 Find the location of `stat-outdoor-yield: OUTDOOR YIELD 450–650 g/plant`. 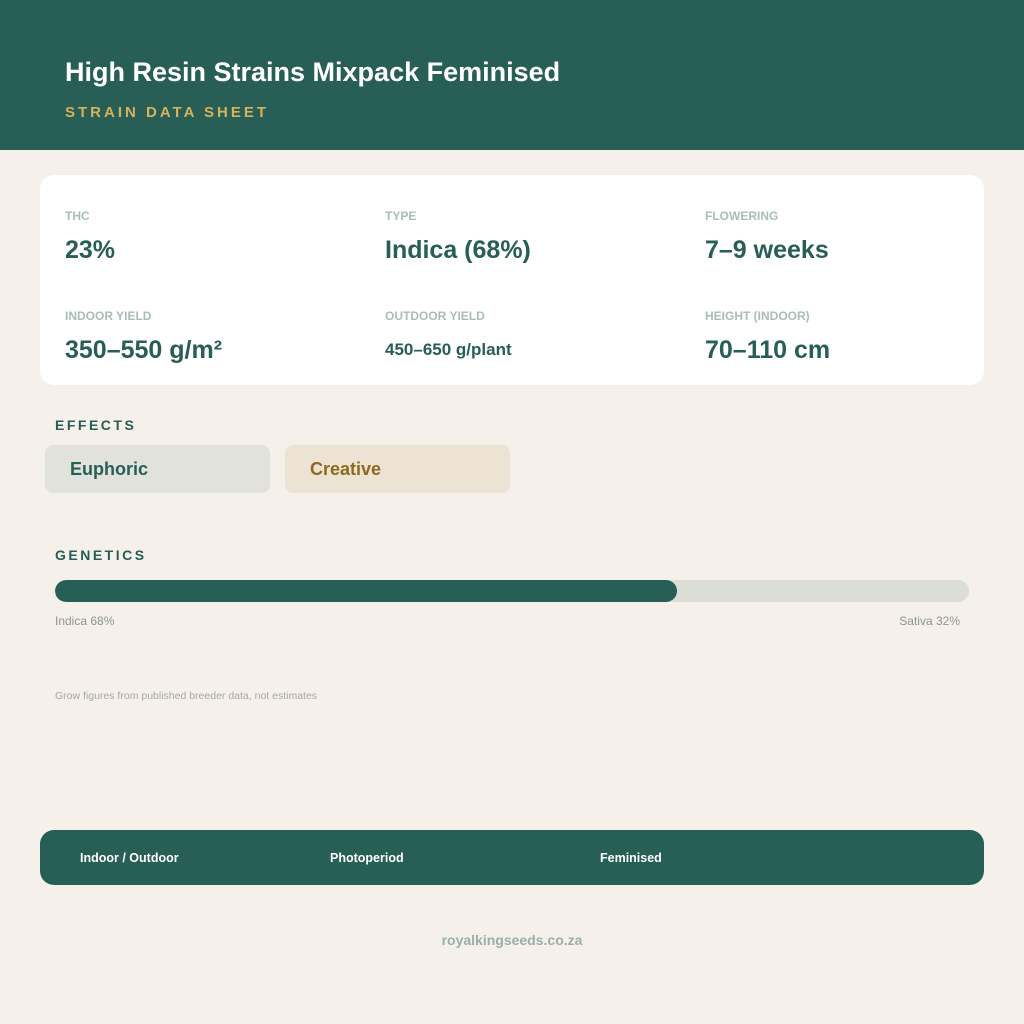

stat-outdoor-yield: OUTDOOR YIELD 450–650 g/plant is located at coordinates (535, 335).